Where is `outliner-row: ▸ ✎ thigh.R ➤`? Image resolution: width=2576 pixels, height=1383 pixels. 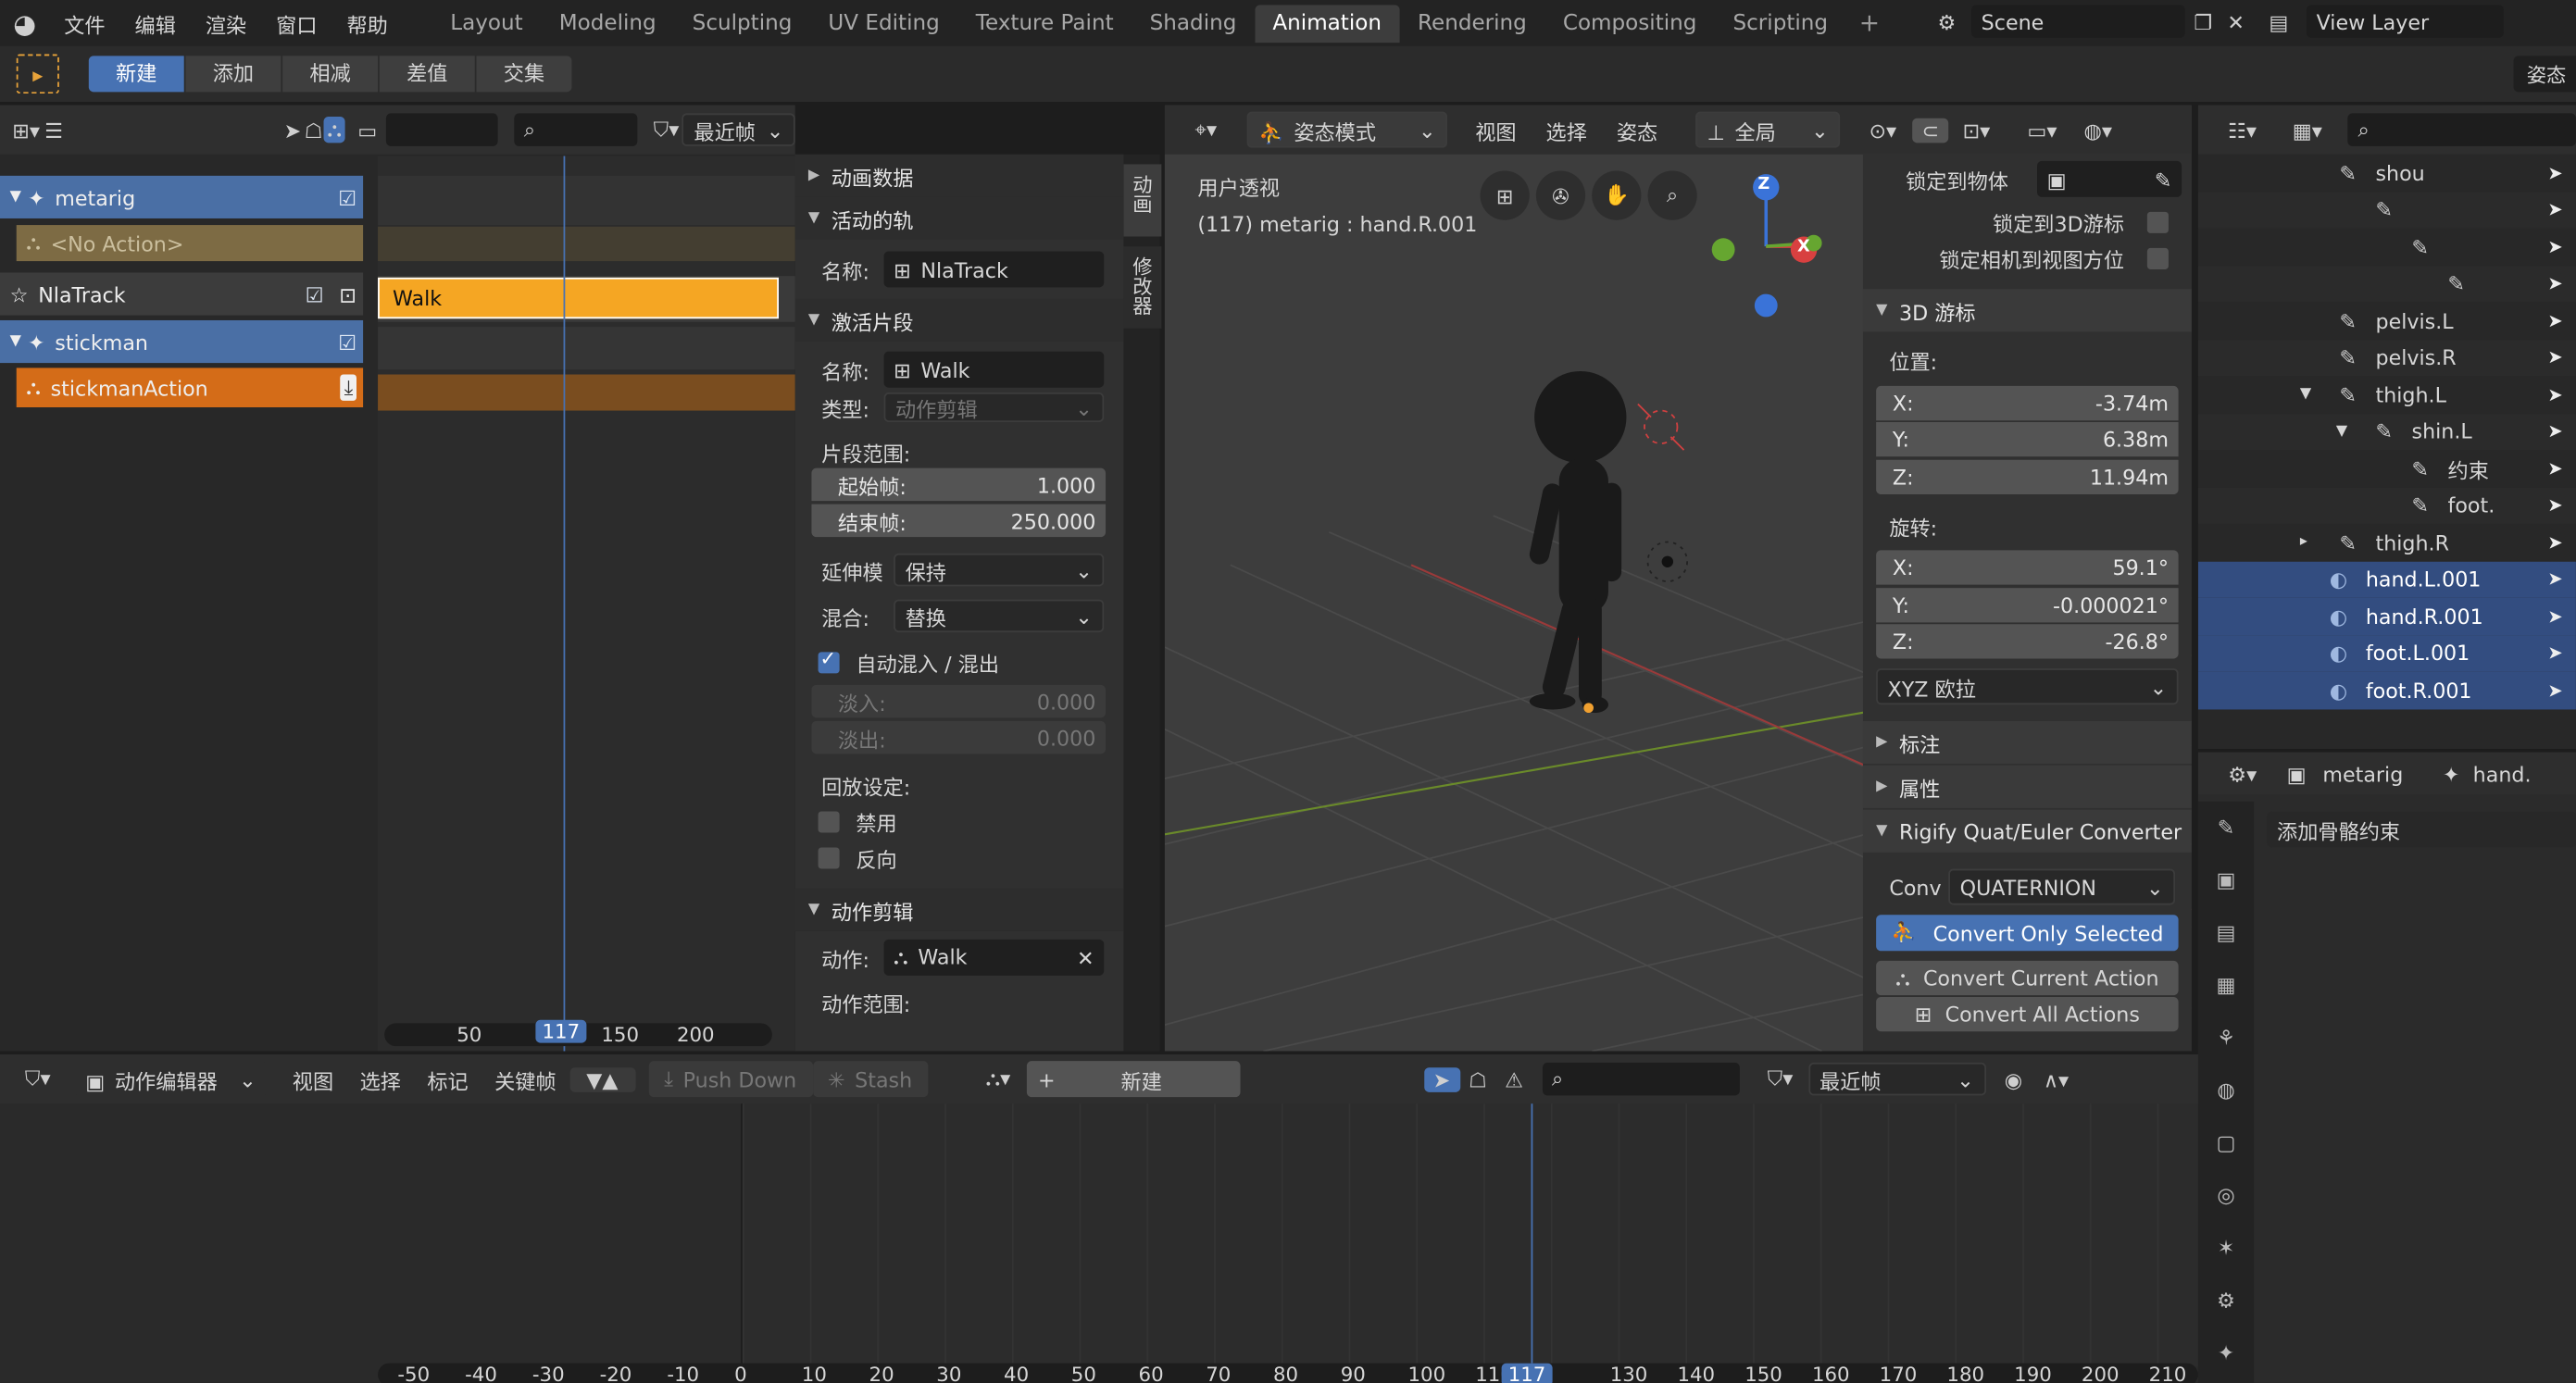 outliner-row: ▸ ✎ thigh.R ➤ is located at coordinates (2386, 542).